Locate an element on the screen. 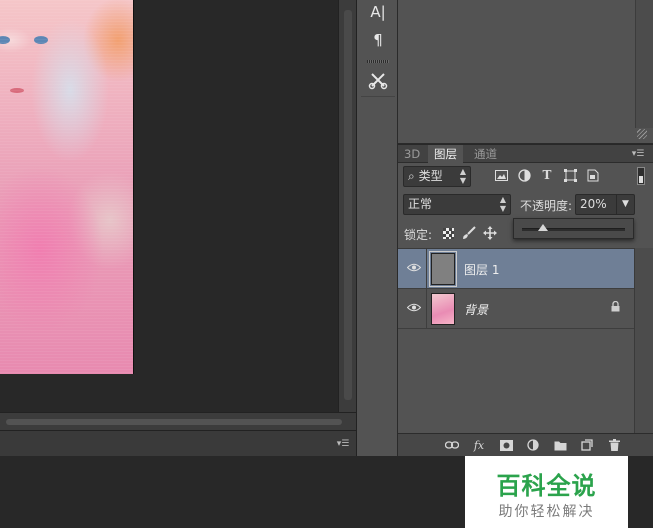 The height and width of the screenshot is (528, 653). layer-filter-select: ⌕ 类型 ▲ ▼ is located at coordinates (437, 176).